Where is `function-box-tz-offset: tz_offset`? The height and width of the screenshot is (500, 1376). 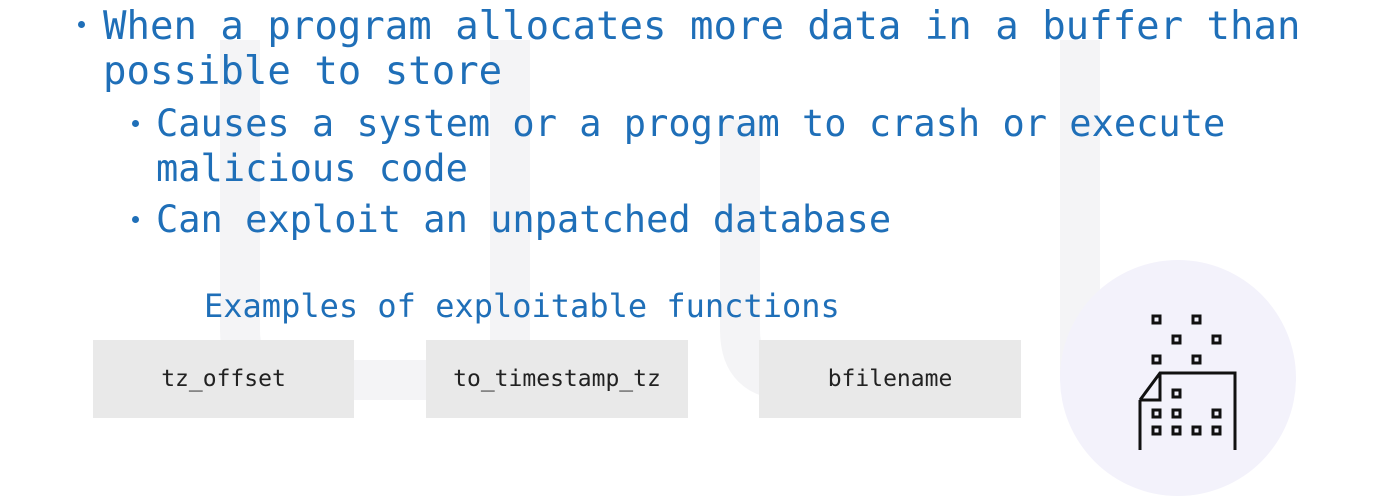 function-box-tz-offset: tz_offset is located at coordinates (223, 379).